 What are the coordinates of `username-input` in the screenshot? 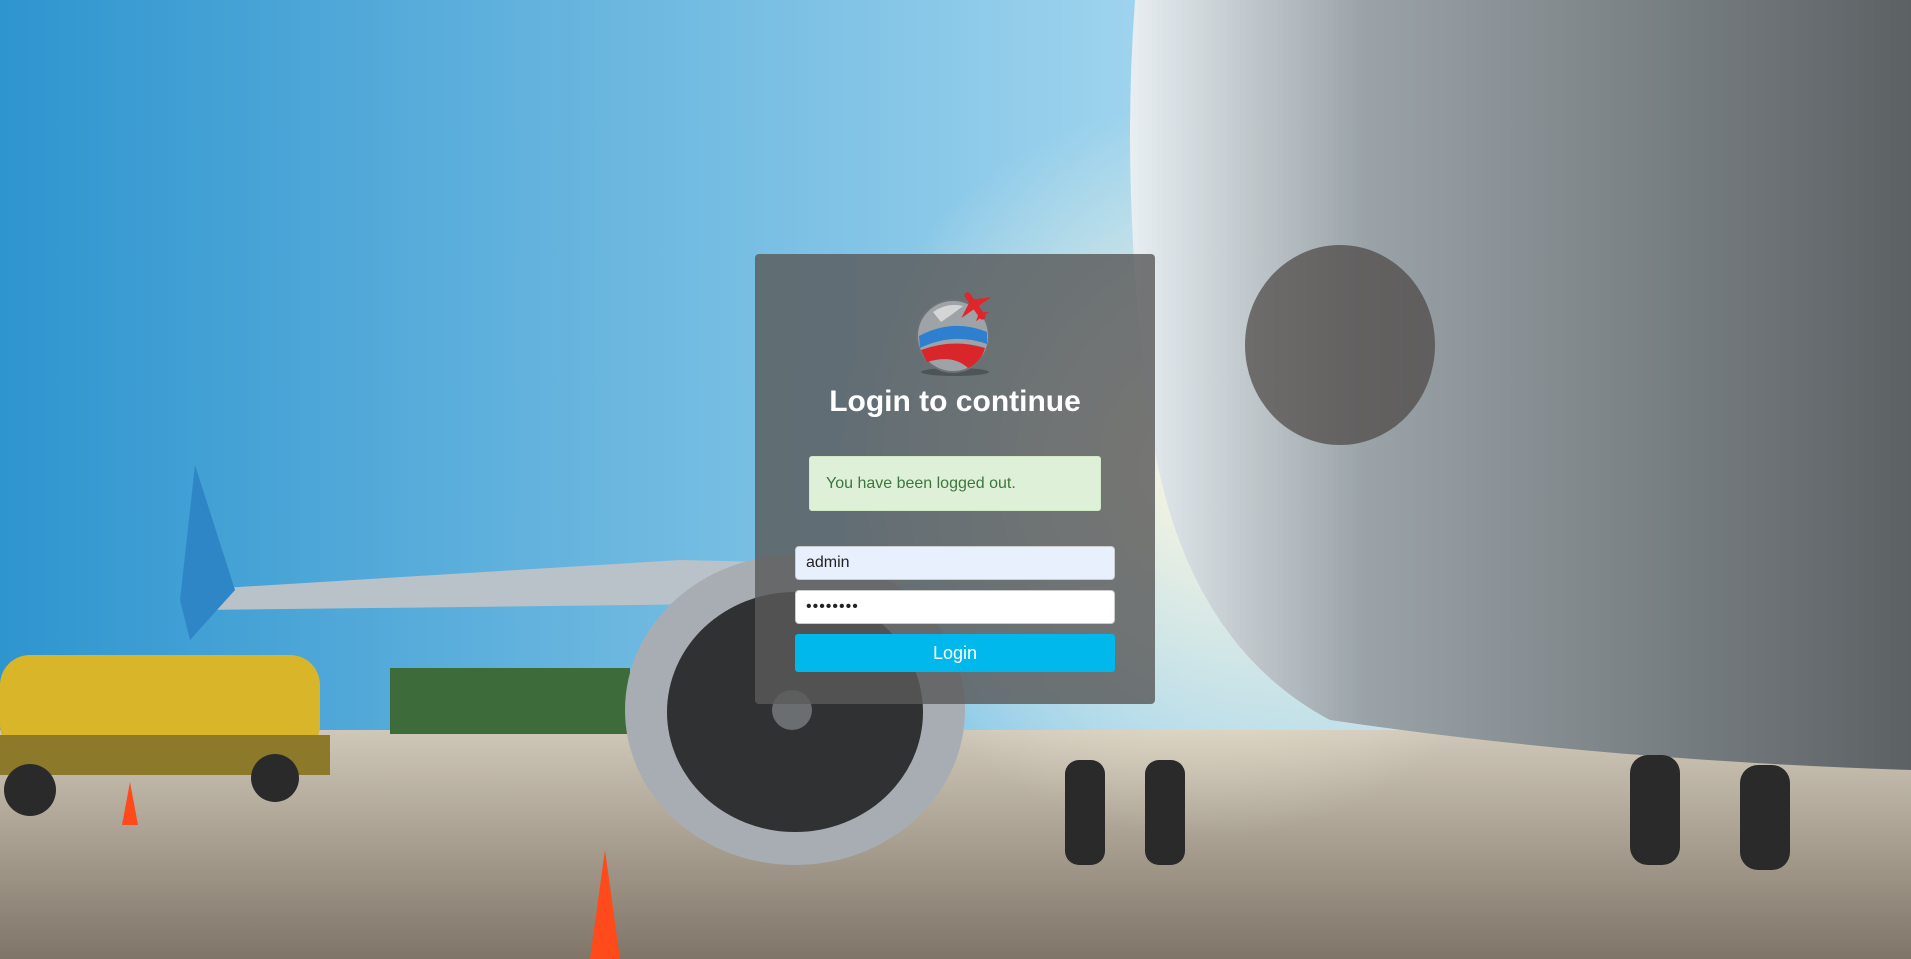 It's located at (955, 563).